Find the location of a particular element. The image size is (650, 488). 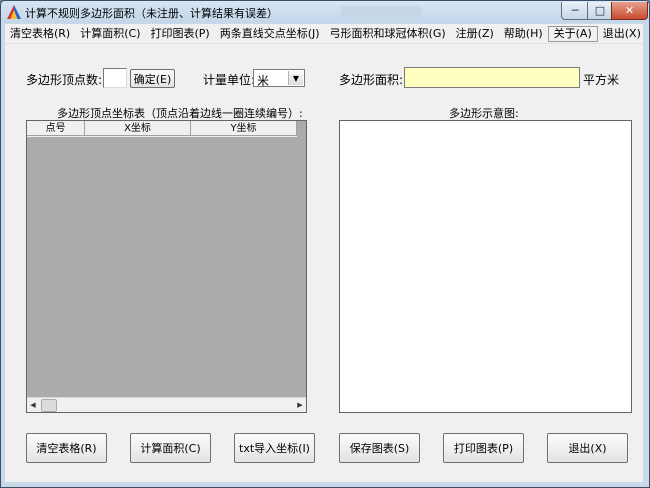

menu-register: 注册(Z) is located at coordinates (475, 34).